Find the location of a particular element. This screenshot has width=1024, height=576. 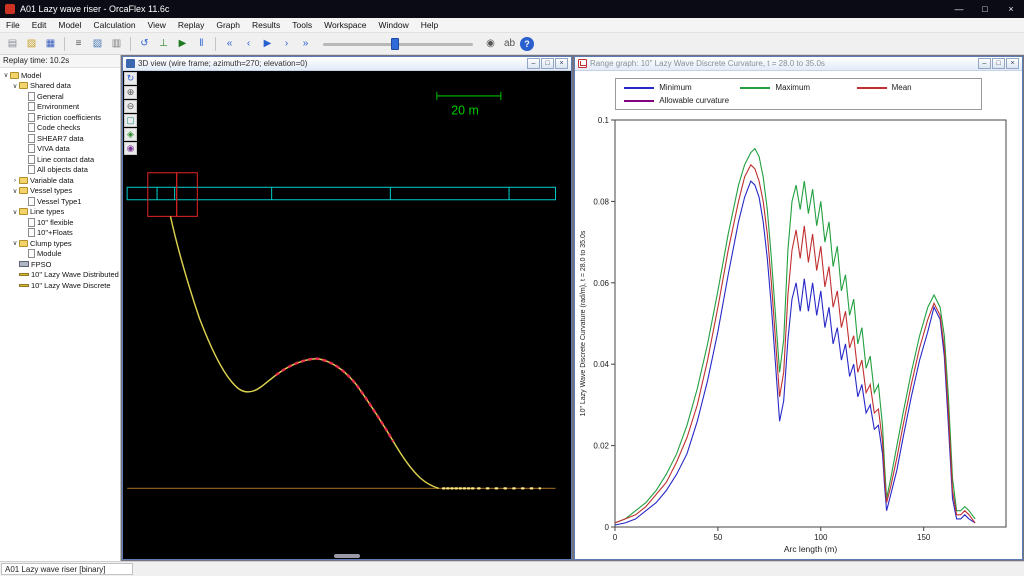

graph-minimize-button: – is located at coordinates (984, 63).